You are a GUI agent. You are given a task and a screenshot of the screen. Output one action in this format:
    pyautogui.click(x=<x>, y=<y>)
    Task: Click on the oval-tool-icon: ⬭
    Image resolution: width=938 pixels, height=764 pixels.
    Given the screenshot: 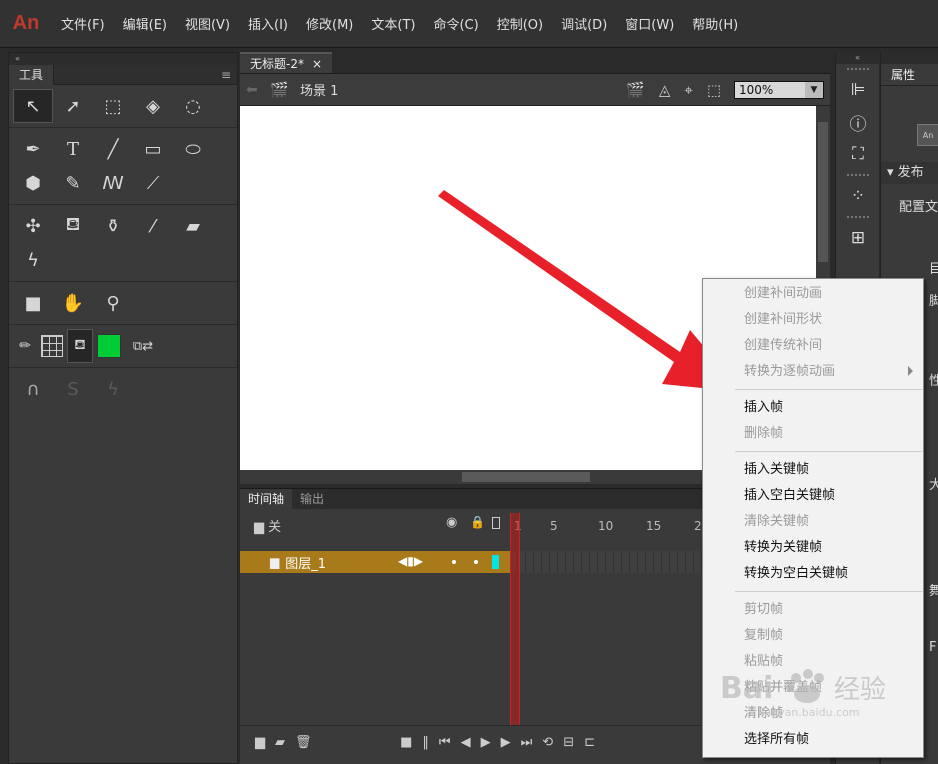 What is the action you would take?
    pyautogui.click(x=193, y=149)
    